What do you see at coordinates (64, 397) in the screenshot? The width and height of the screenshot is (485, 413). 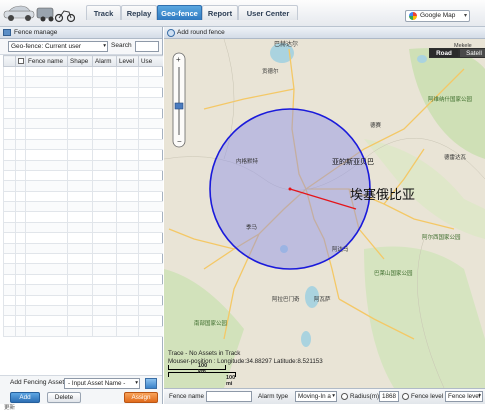 I see `delete-button: Delete` at bounding box center [64, 397].